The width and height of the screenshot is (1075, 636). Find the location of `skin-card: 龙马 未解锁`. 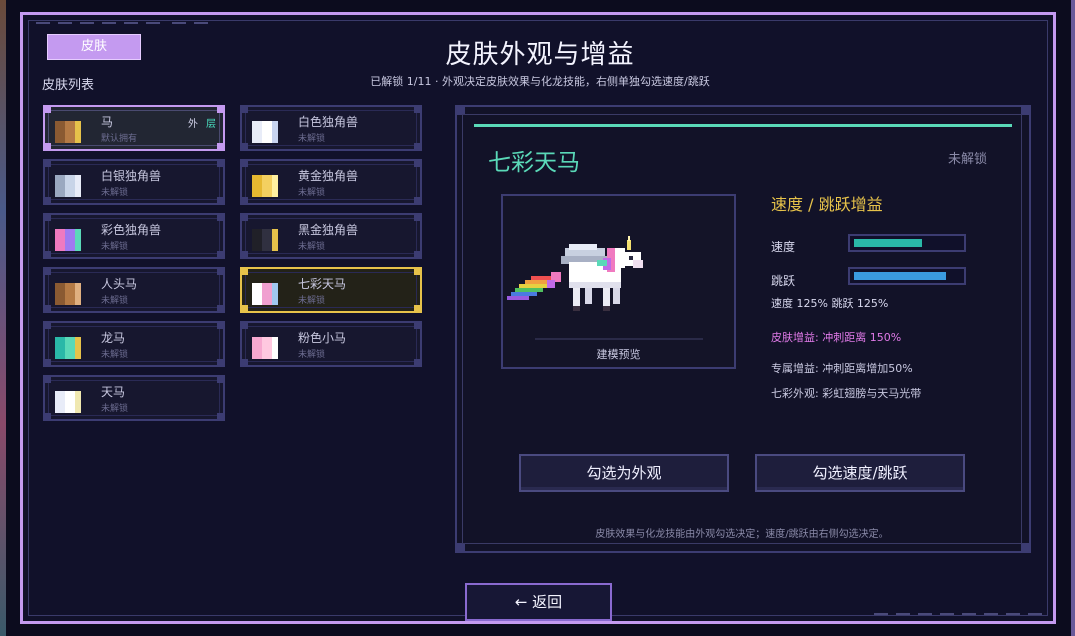

skin-card: 龙马 未解锁 is located at coordinates (134, 344).